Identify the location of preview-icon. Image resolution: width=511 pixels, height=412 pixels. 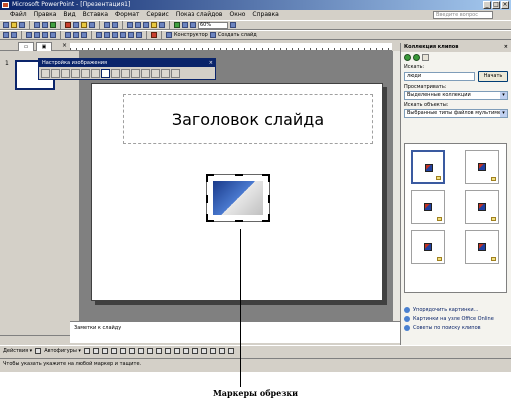
(45, 25).